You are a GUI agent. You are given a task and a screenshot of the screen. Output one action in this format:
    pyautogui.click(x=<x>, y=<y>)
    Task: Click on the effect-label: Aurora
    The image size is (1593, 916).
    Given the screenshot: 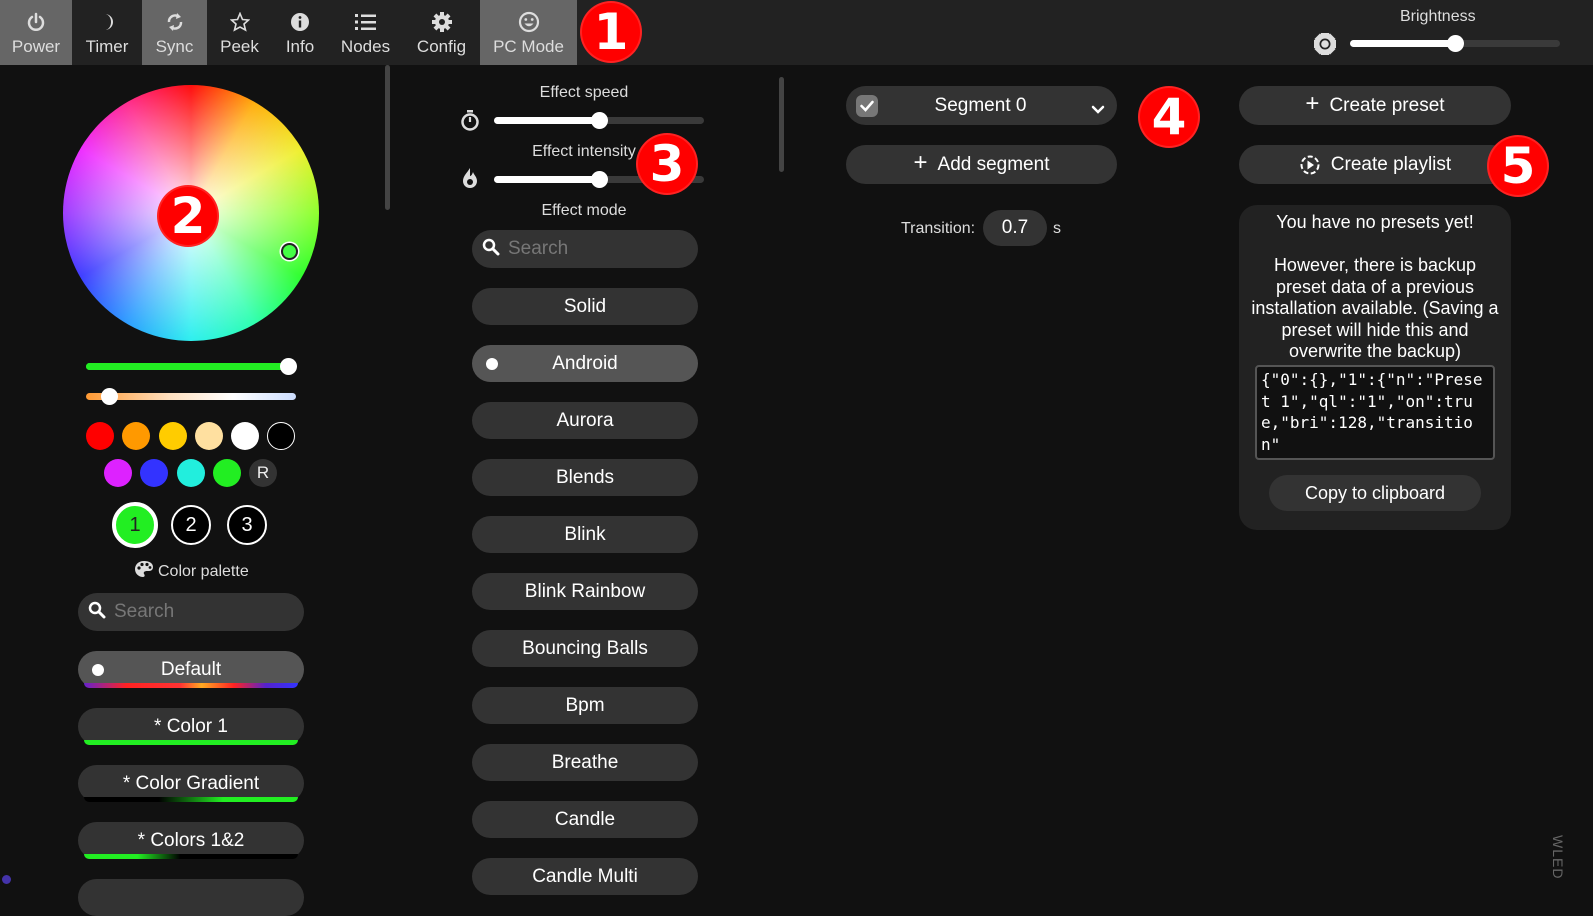 What is the action you would take?
    pyautogui.click(x=585, y=420)
    